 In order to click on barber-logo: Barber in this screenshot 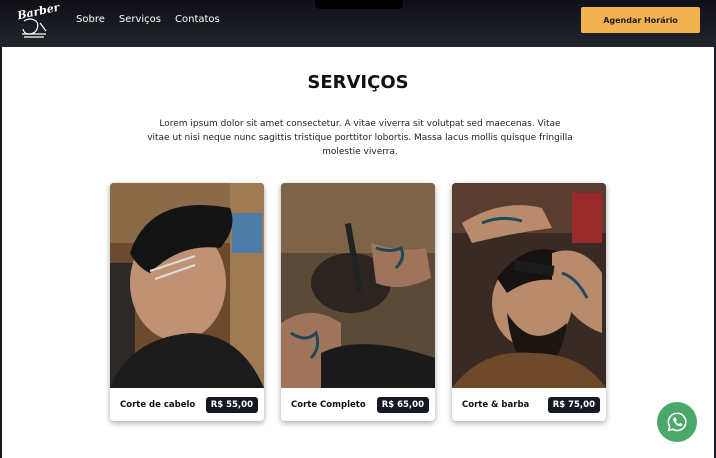, I will do `click(37, 21)`.